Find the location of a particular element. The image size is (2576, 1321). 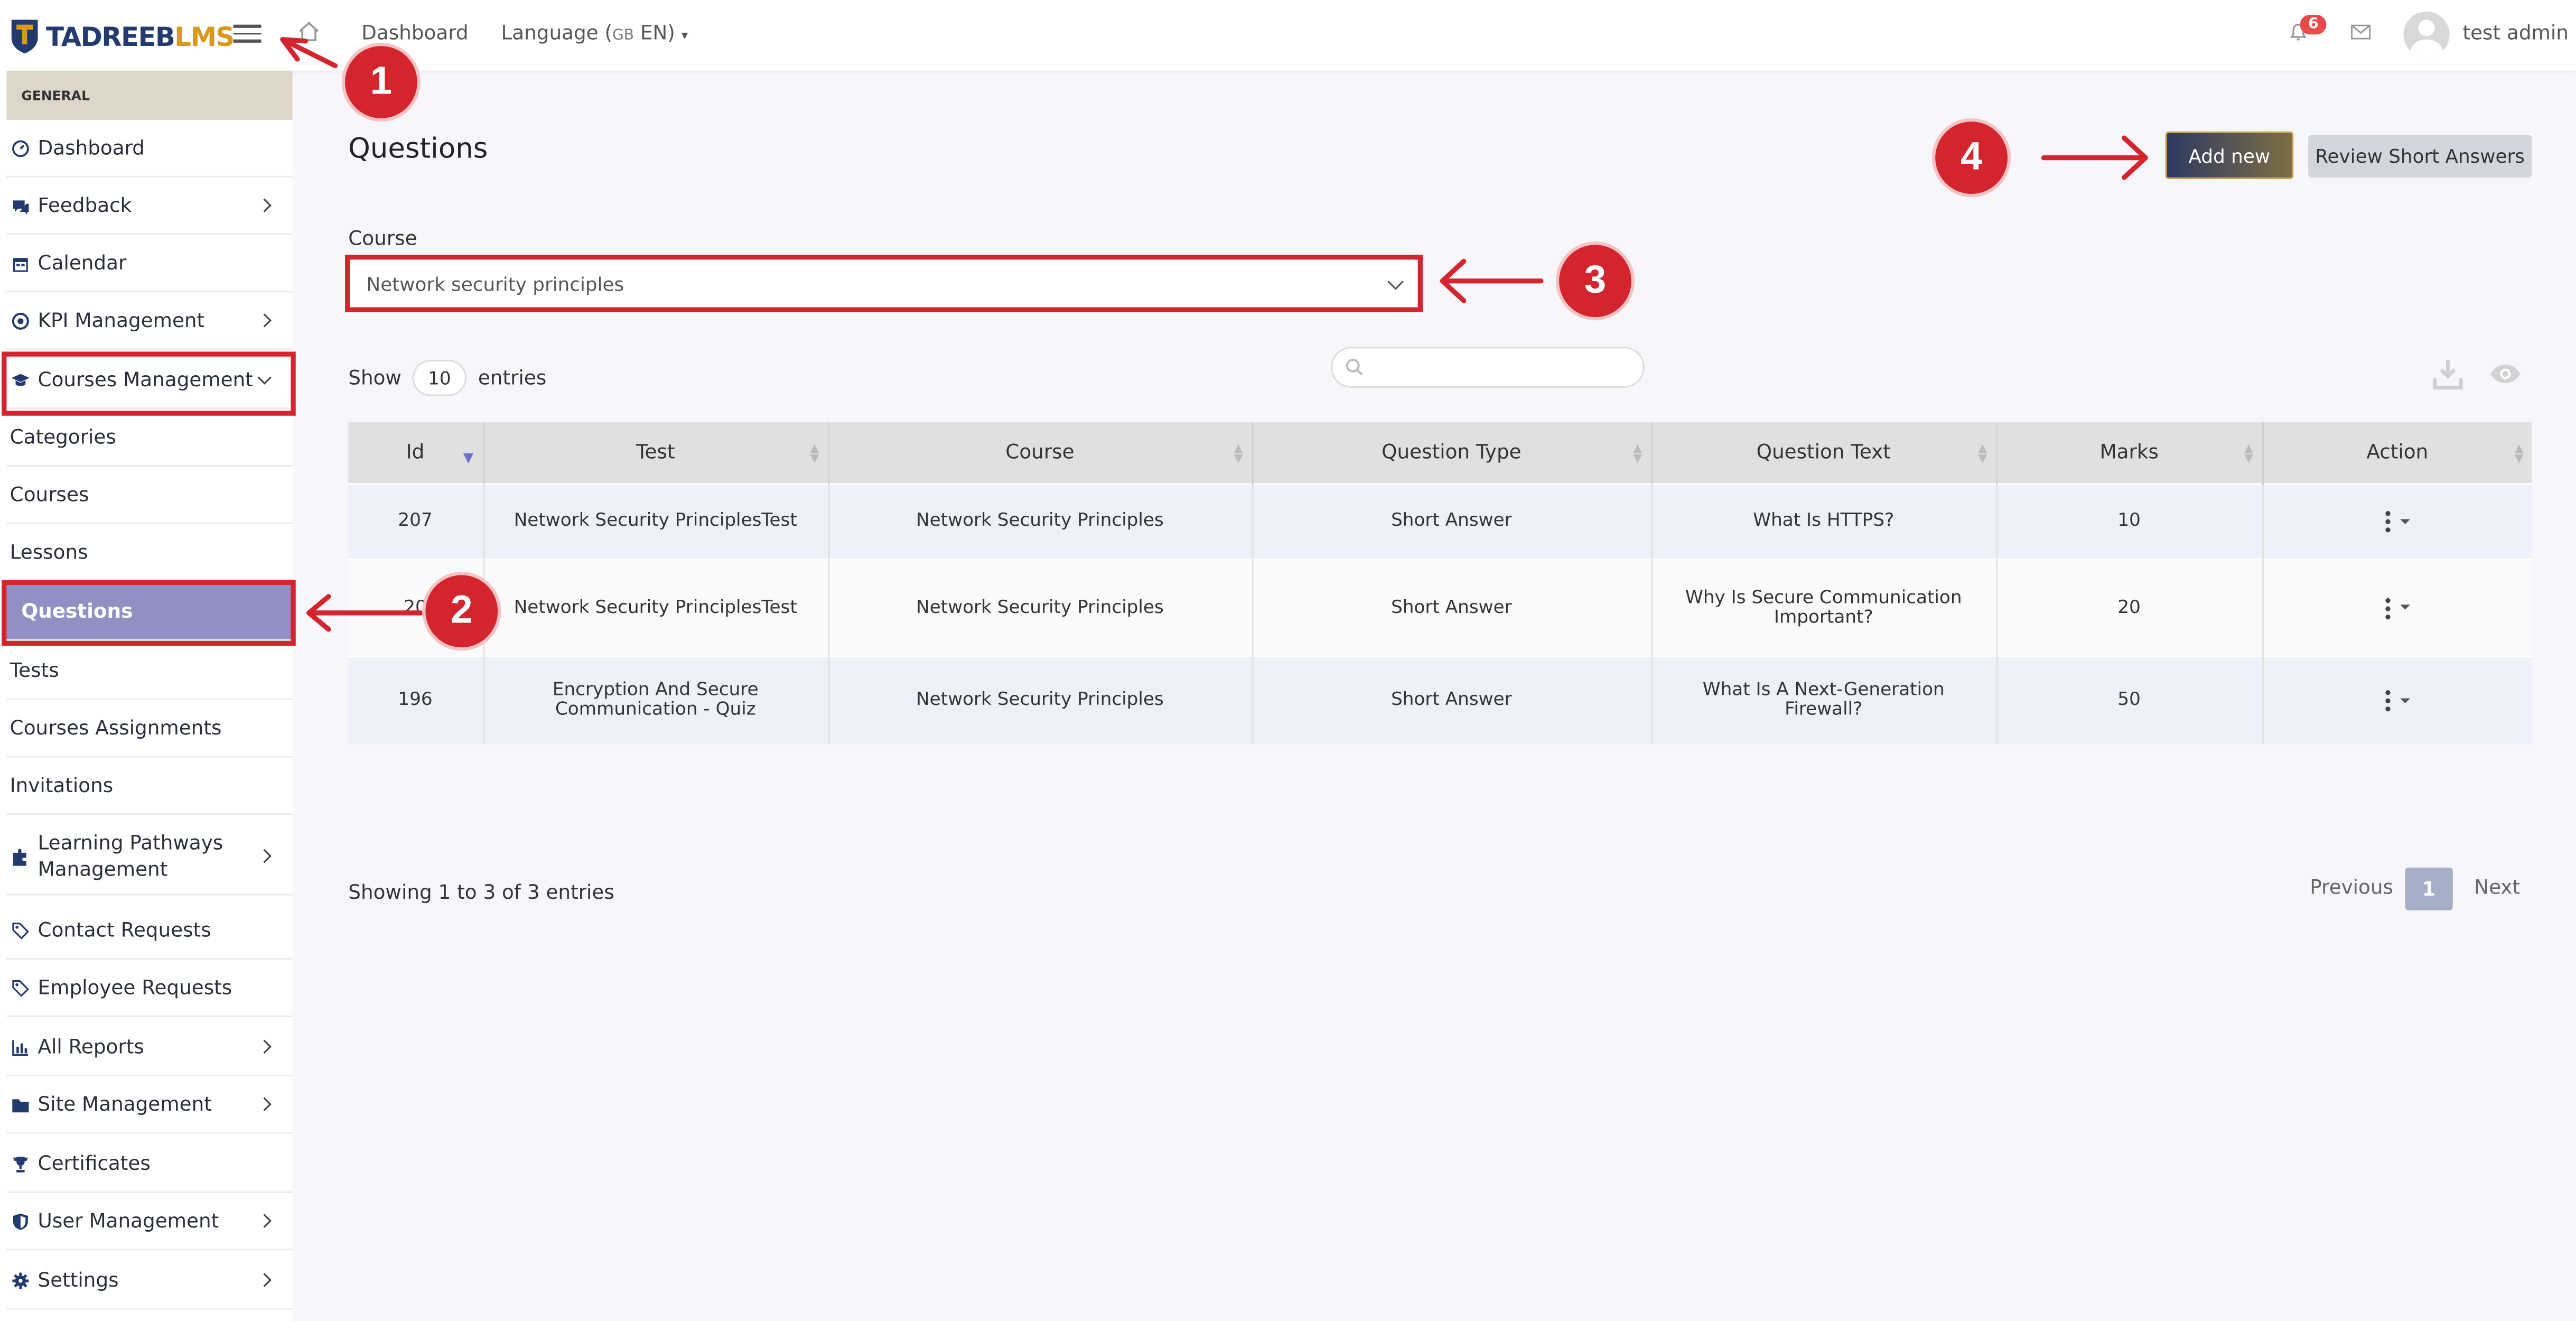

sidebar-item-categories: Categories is located at coordinates (149, 438).